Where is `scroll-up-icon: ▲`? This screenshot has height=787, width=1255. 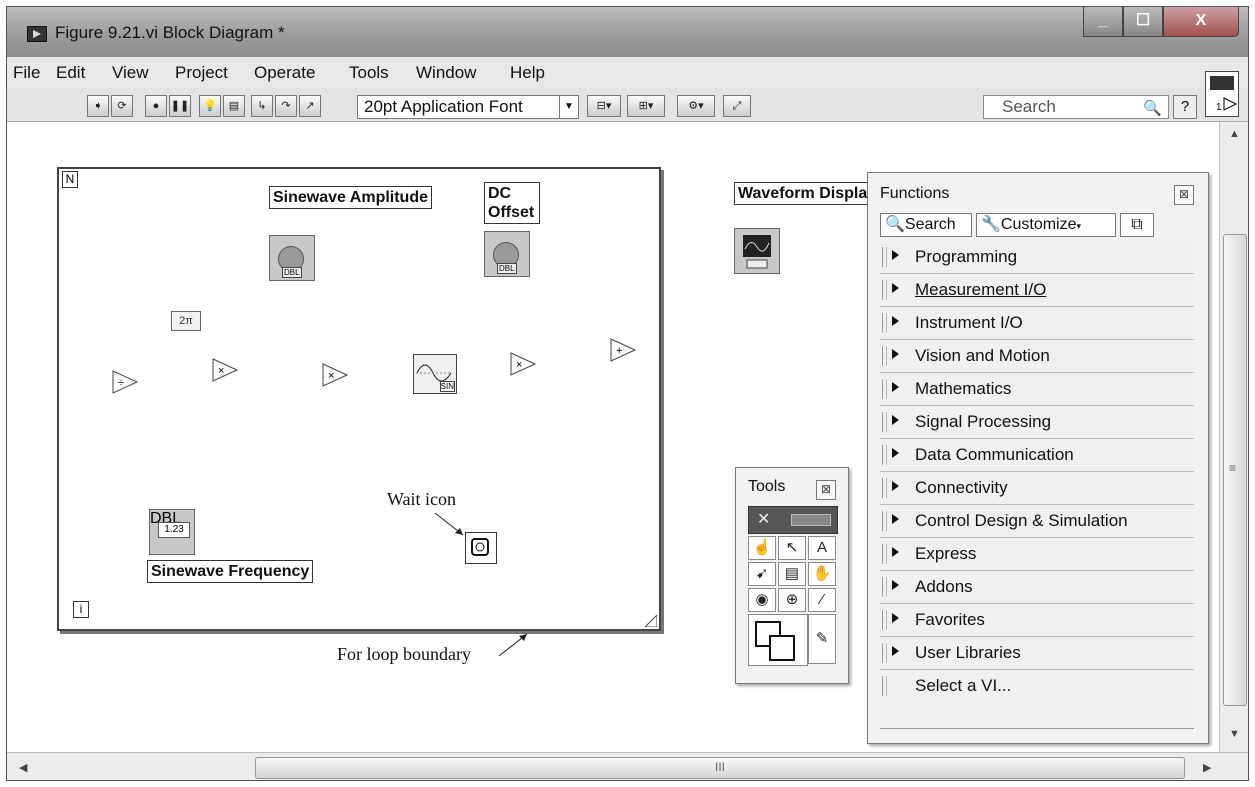
scroll-up-icon: ▲ is located at coordinates (1234, 134).